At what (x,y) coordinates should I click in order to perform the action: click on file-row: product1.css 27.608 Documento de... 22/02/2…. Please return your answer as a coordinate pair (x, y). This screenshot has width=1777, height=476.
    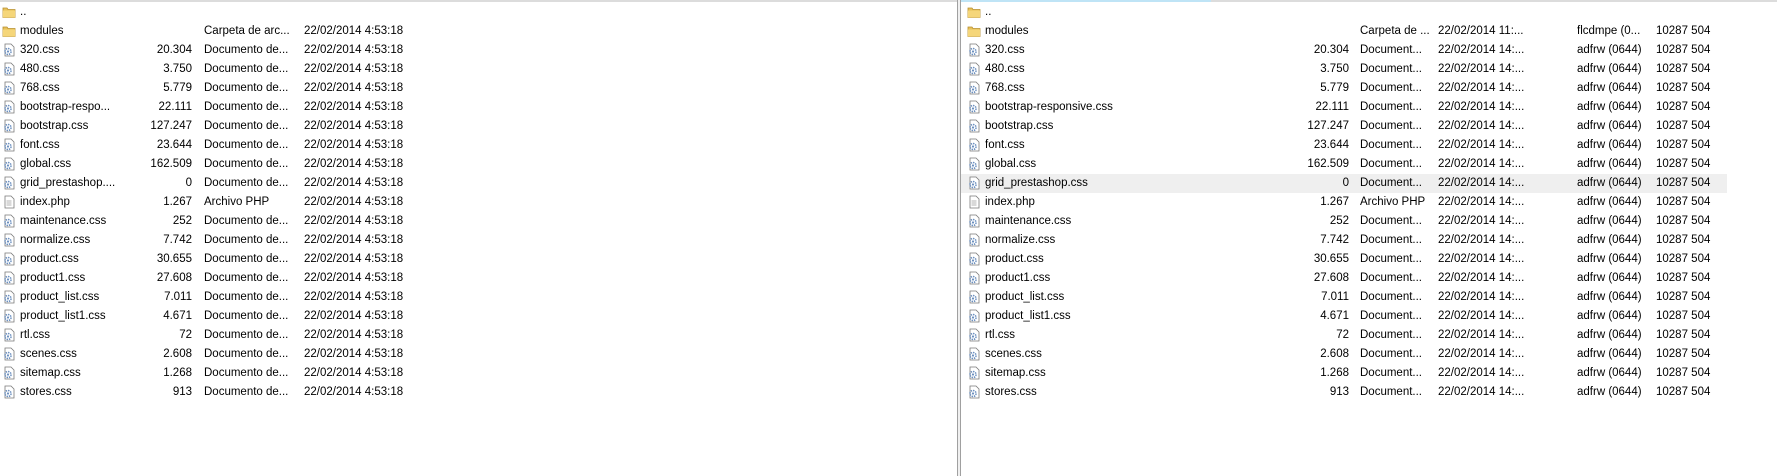
    Looking at the image, I should click on (478, 278).